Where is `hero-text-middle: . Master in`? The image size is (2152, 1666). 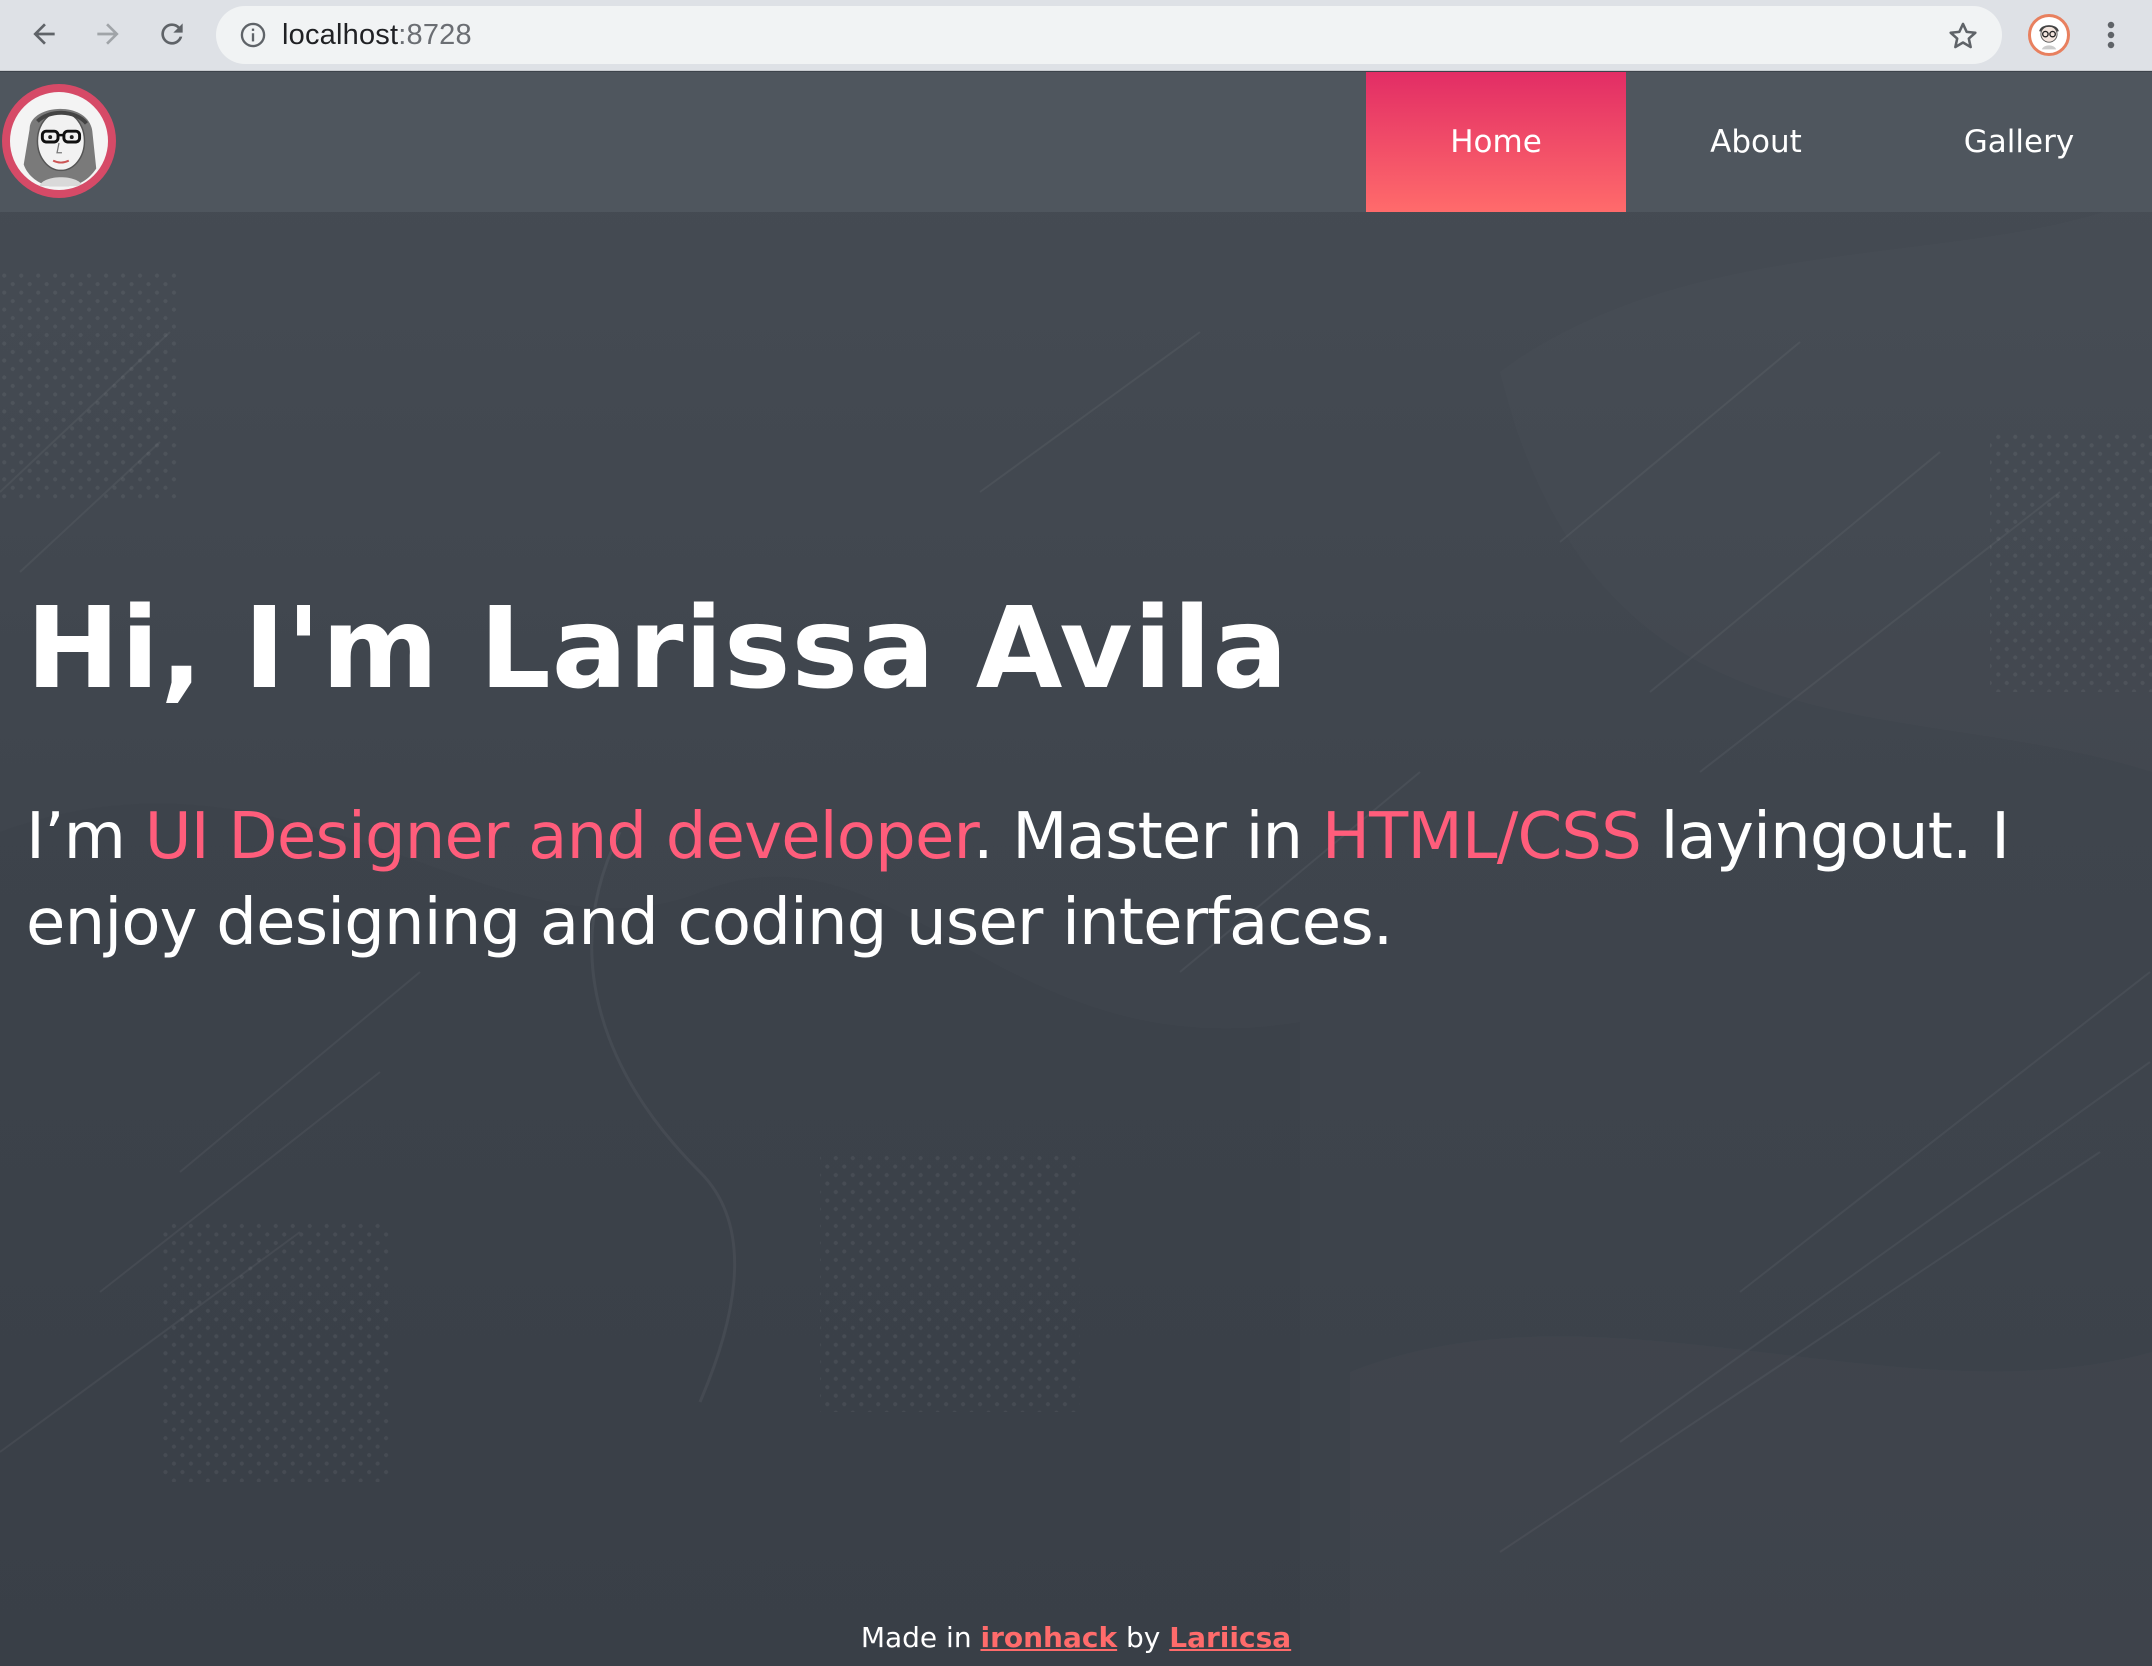
hero-text-middle: . Master in is located at coordinates (1147, 837).